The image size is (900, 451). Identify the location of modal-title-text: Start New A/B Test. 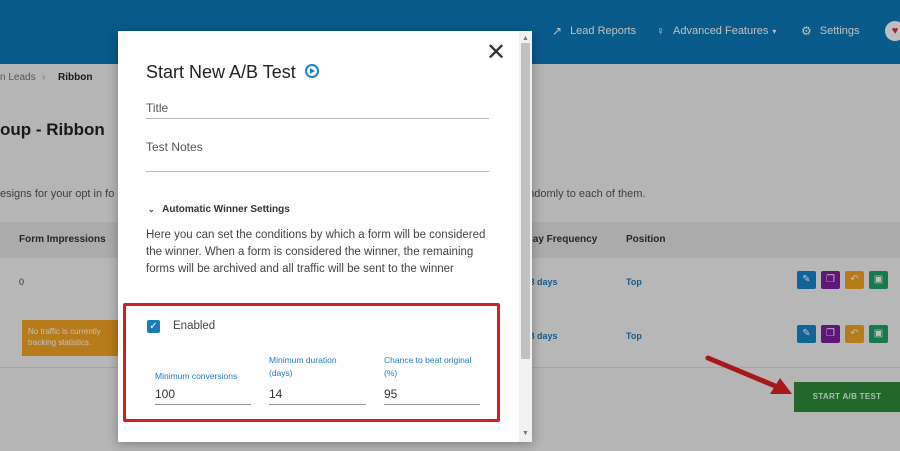
(221, 72).